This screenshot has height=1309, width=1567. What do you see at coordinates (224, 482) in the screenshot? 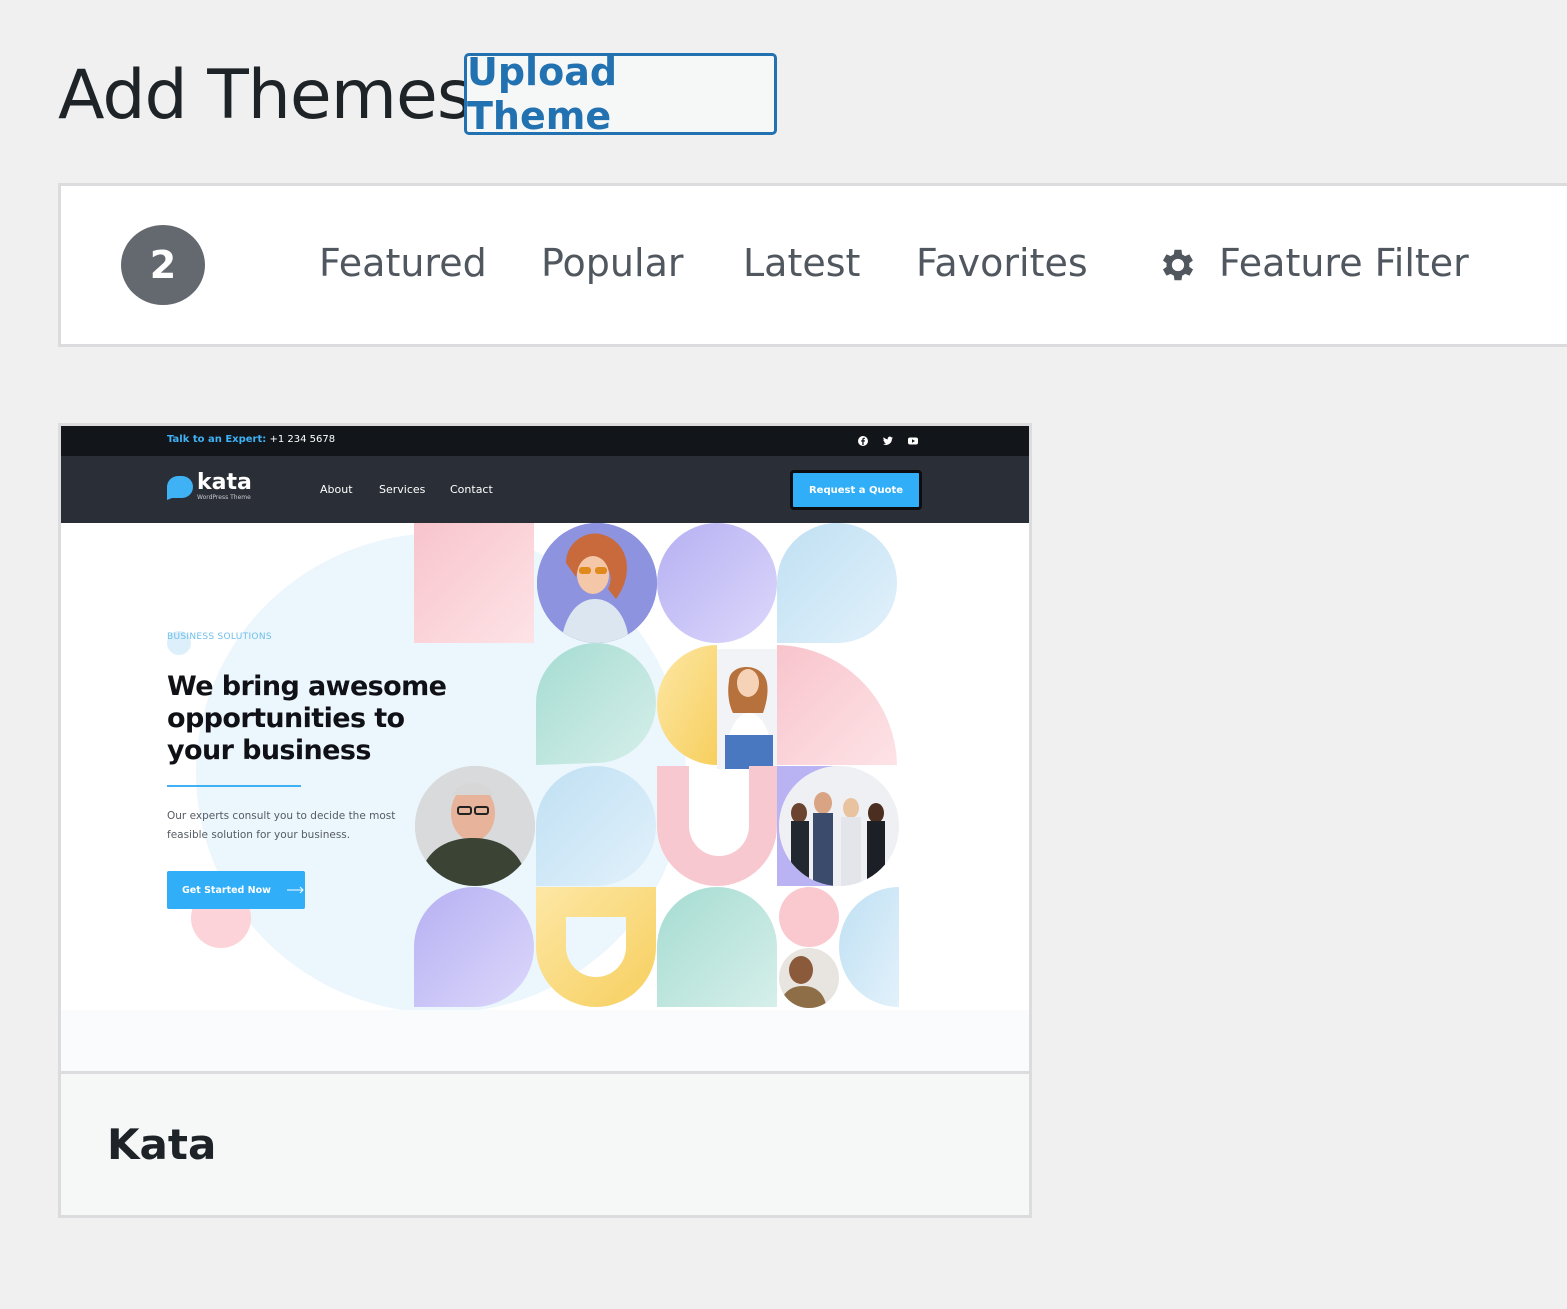
I see `preview-logo-text: kata` at bounding box center [224, 482].